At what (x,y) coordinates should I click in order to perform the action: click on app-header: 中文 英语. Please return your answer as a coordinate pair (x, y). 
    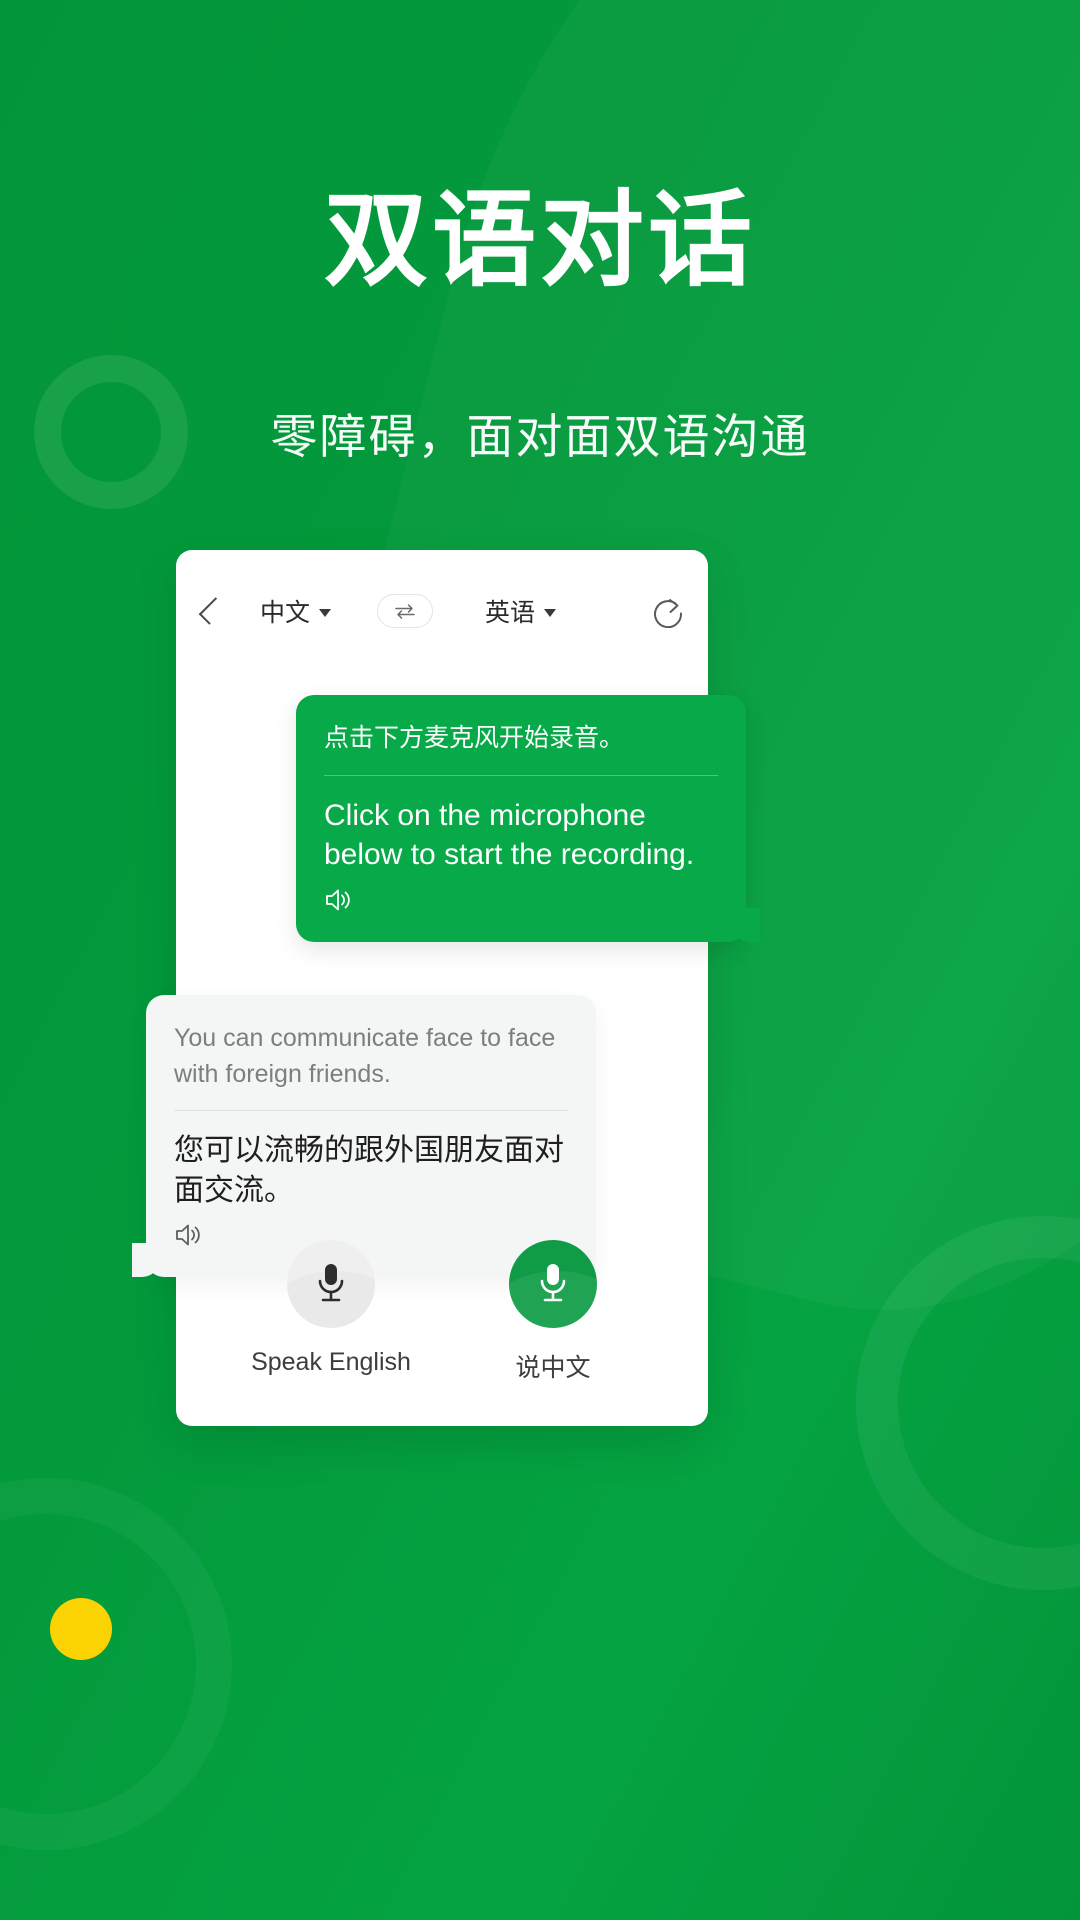
    Looking at the image, I should click on (442, 611).